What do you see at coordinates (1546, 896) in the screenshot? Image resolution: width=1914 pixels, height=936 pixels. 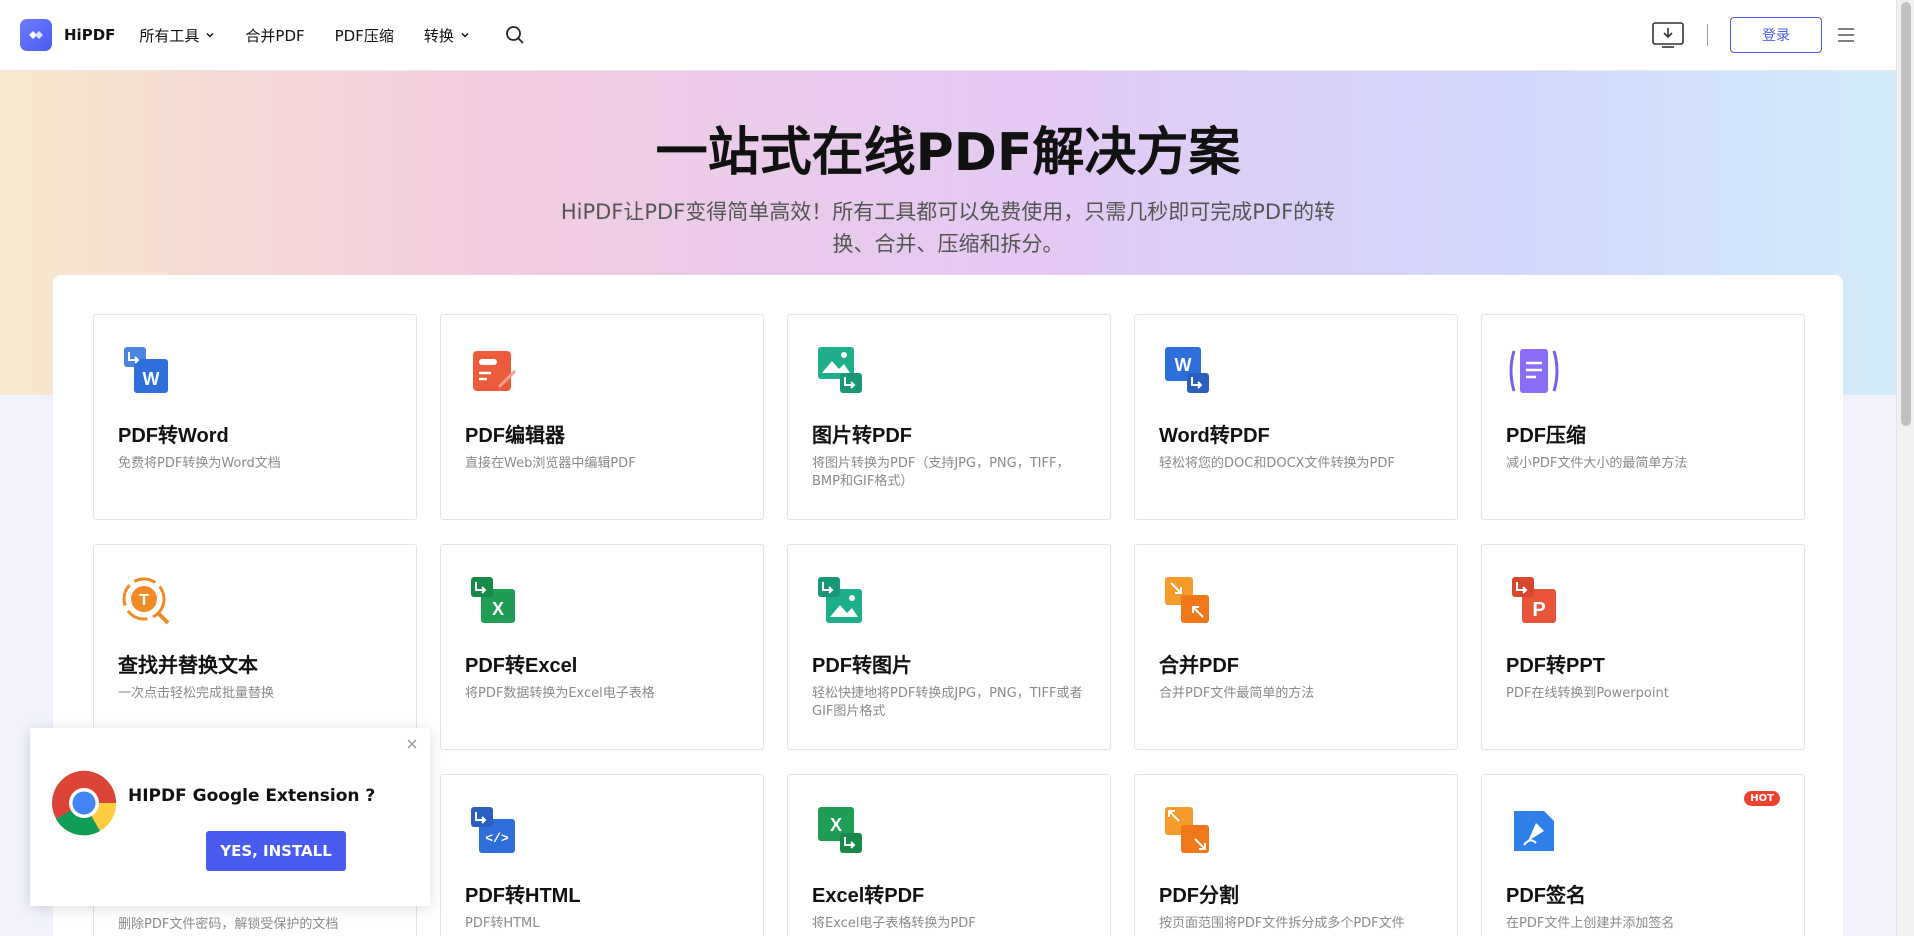 I see `tool-title: PDF签名` at bounding box center [1546, 896].